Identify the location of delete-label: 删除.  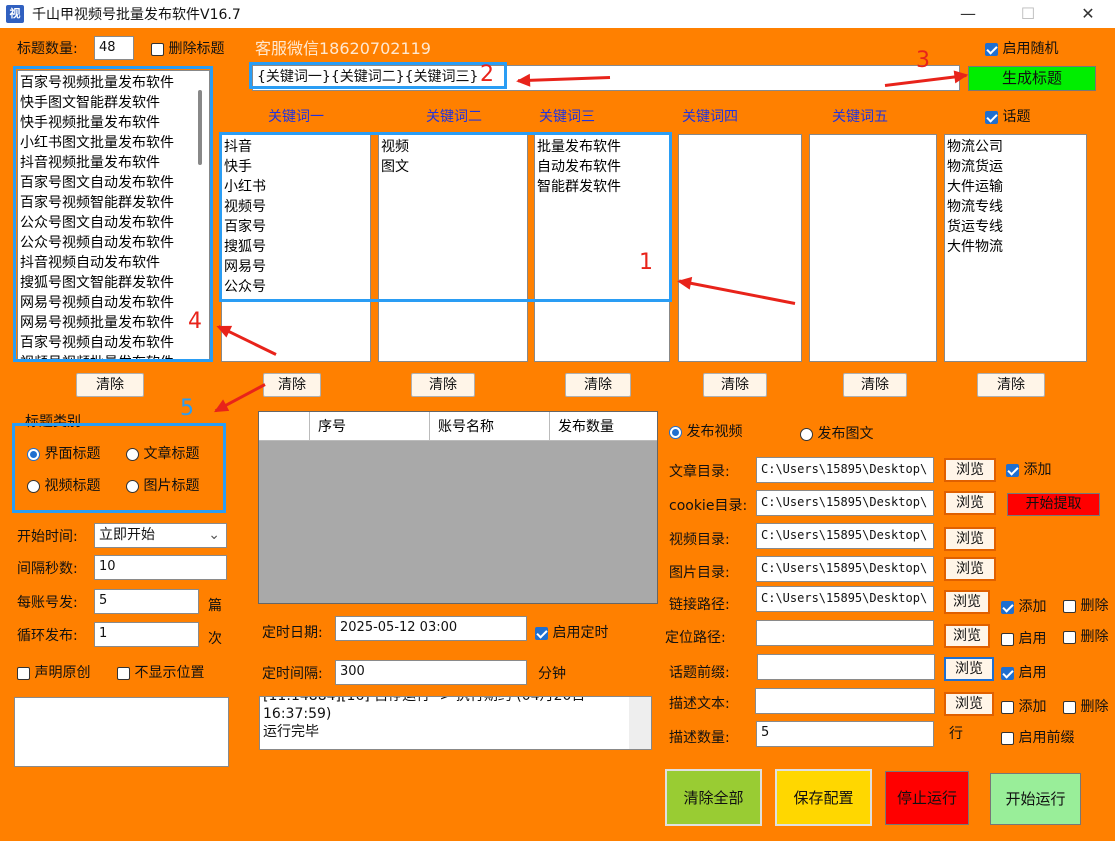
(1094, 606).